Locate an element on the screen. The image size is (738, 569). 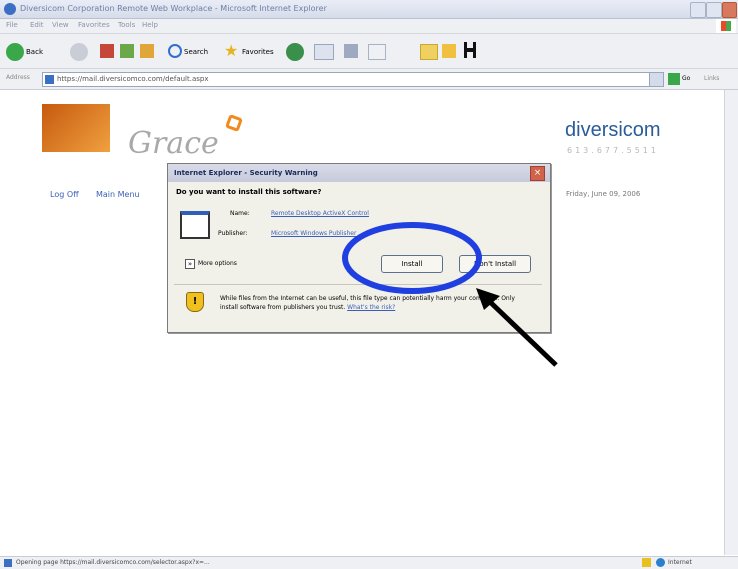
lock-icon is located at coordinates (646, 562).